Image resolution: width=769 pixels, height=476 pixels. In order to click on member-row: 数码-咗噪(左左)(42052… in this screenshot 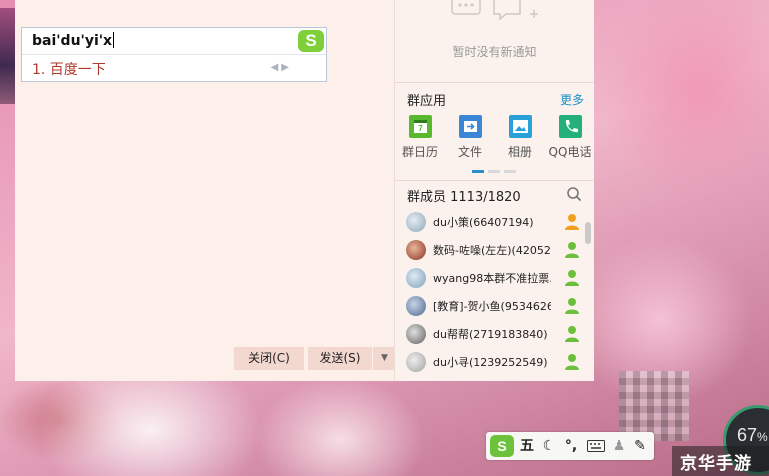, I will do `click(489, 250)`.